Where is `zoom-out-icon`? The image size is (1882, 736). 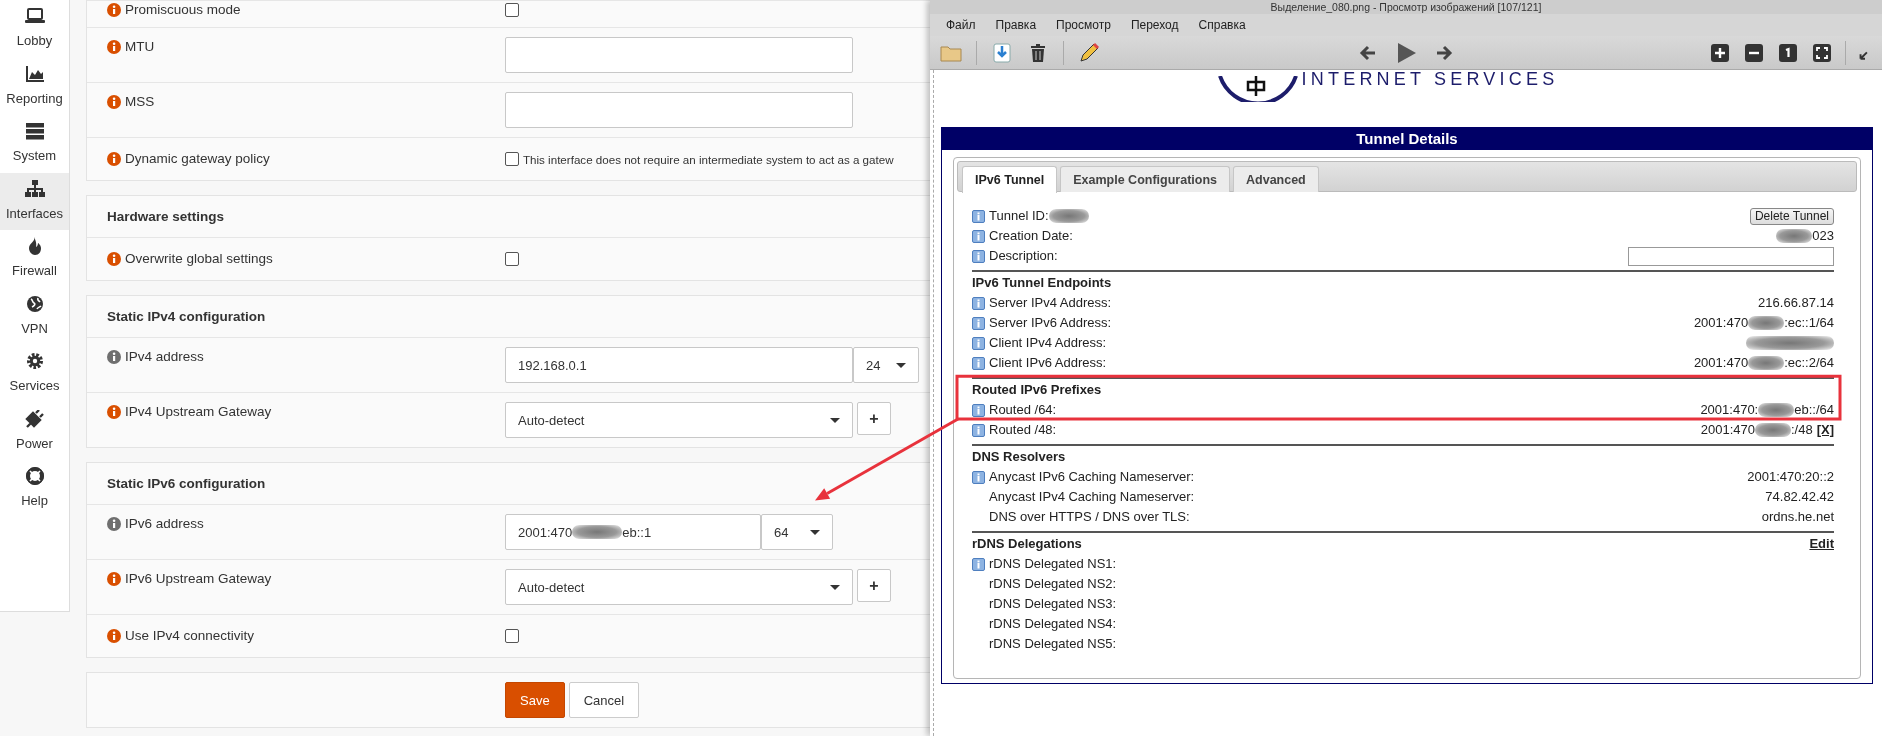 zoom-out-icon is located at coordinates (1754, 52).